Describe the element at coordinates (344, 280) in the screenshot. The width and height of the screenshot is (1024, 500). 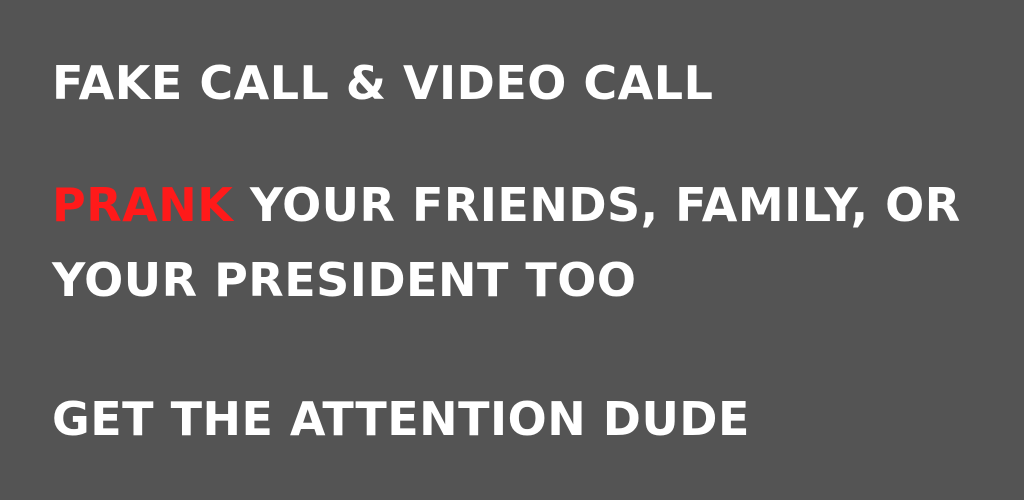
I see `prank-line-continuation: YOUR PRESIDENT TOO` at that location.